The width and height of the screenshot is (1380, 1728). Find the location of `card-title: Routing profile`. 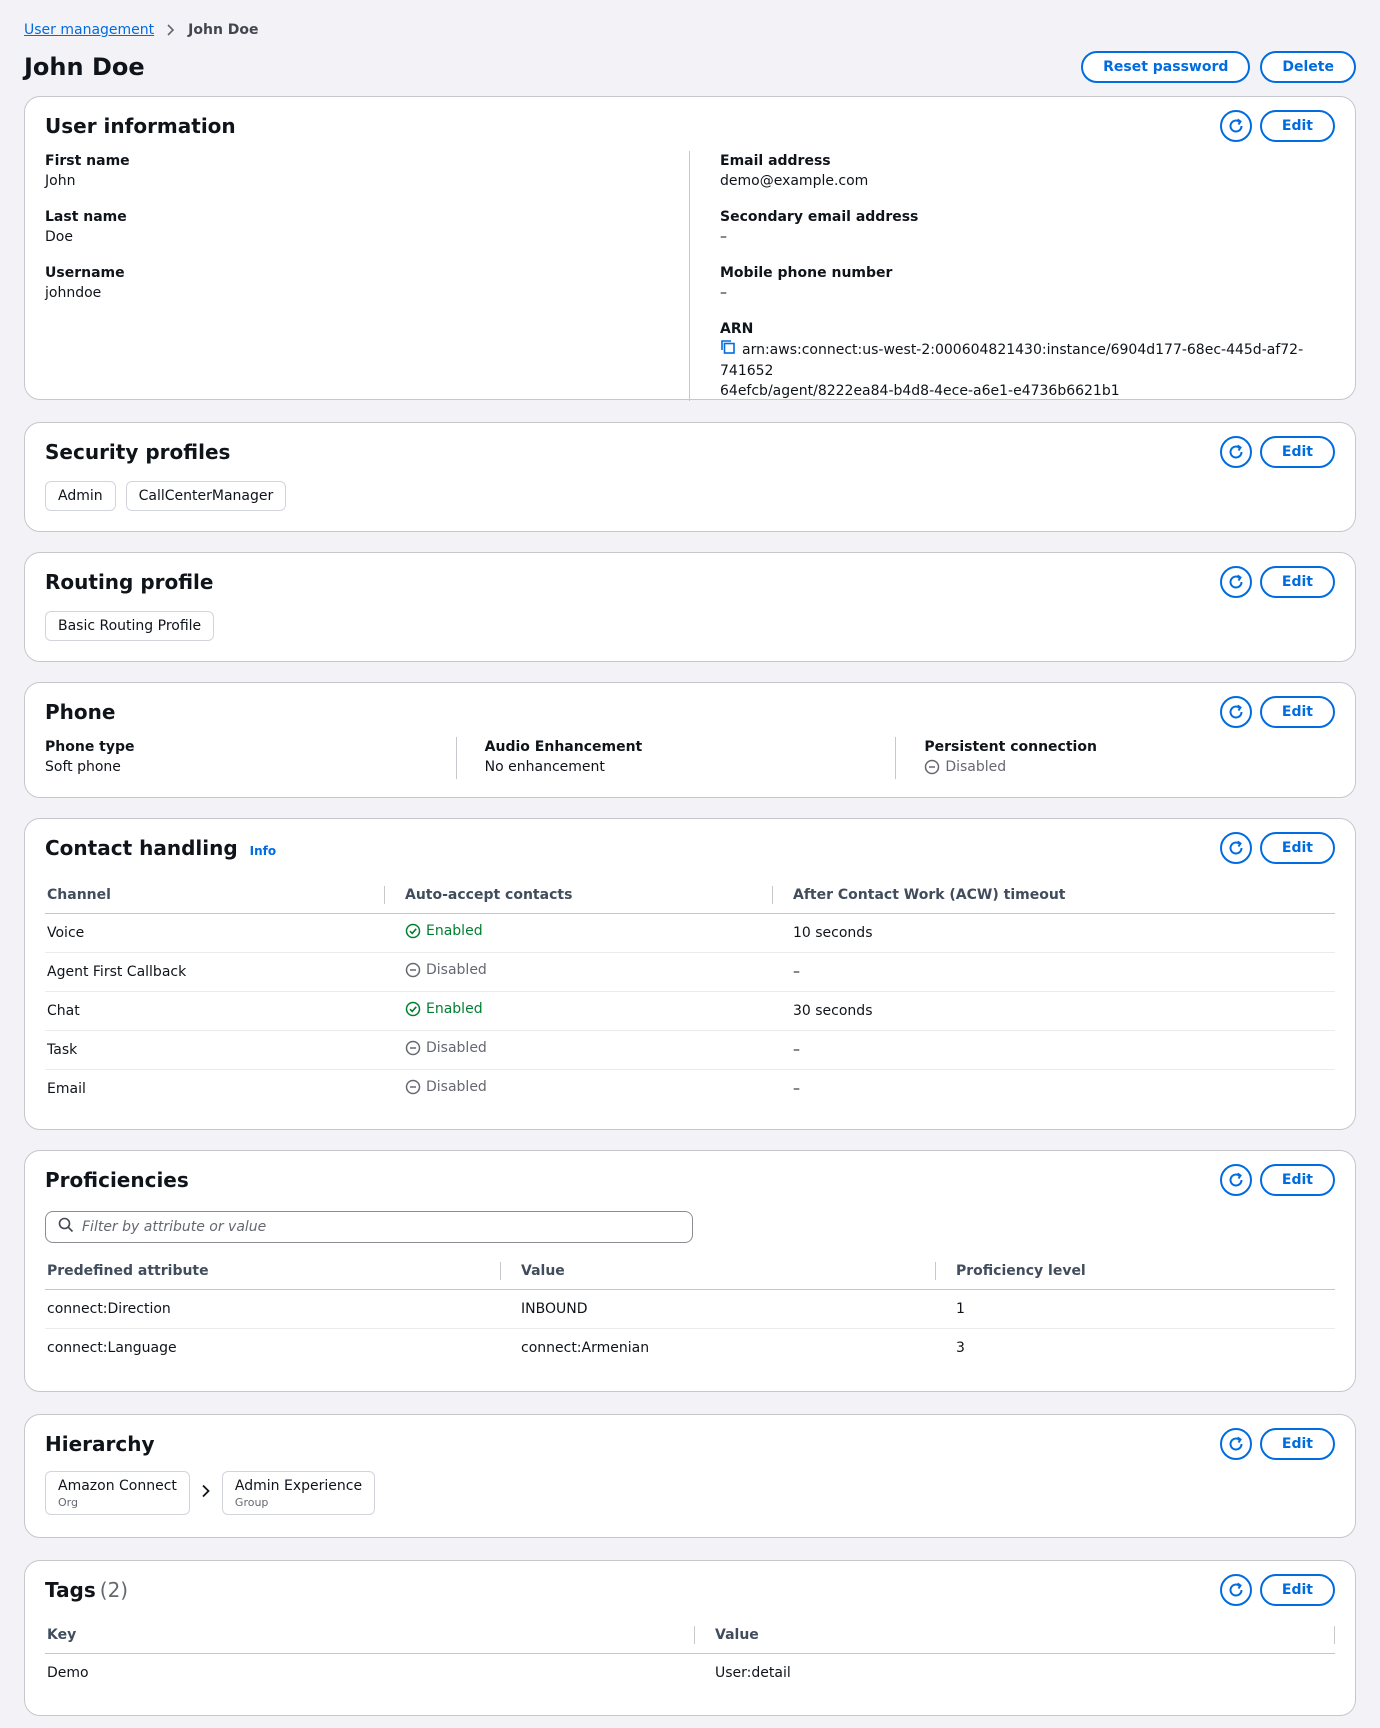

card-title: Routing profile is located at coordinates (129, 582).